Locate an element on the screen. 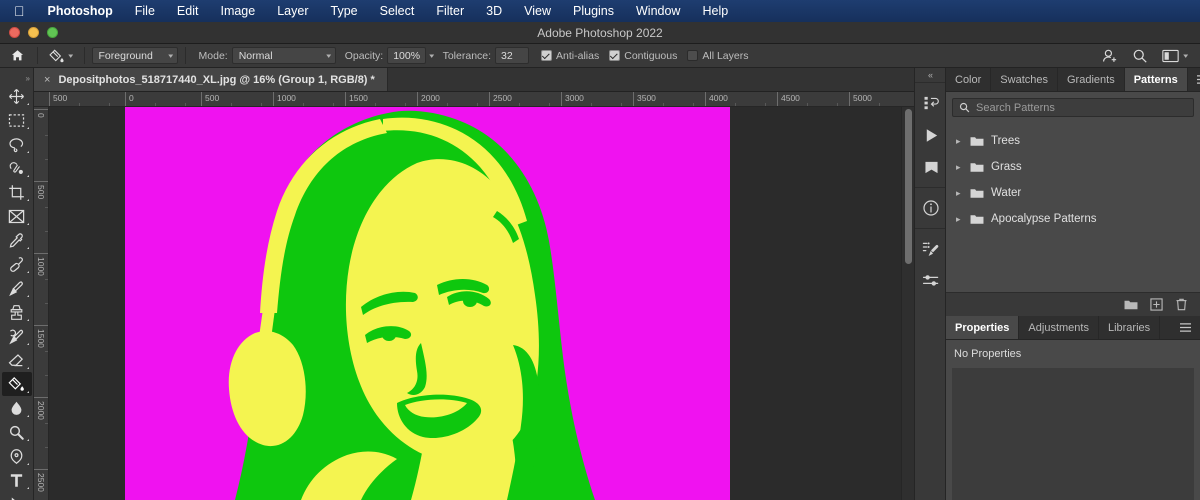 The image size is (1200, 500). menu-item-window: Window is located at coordinates (658, 11).